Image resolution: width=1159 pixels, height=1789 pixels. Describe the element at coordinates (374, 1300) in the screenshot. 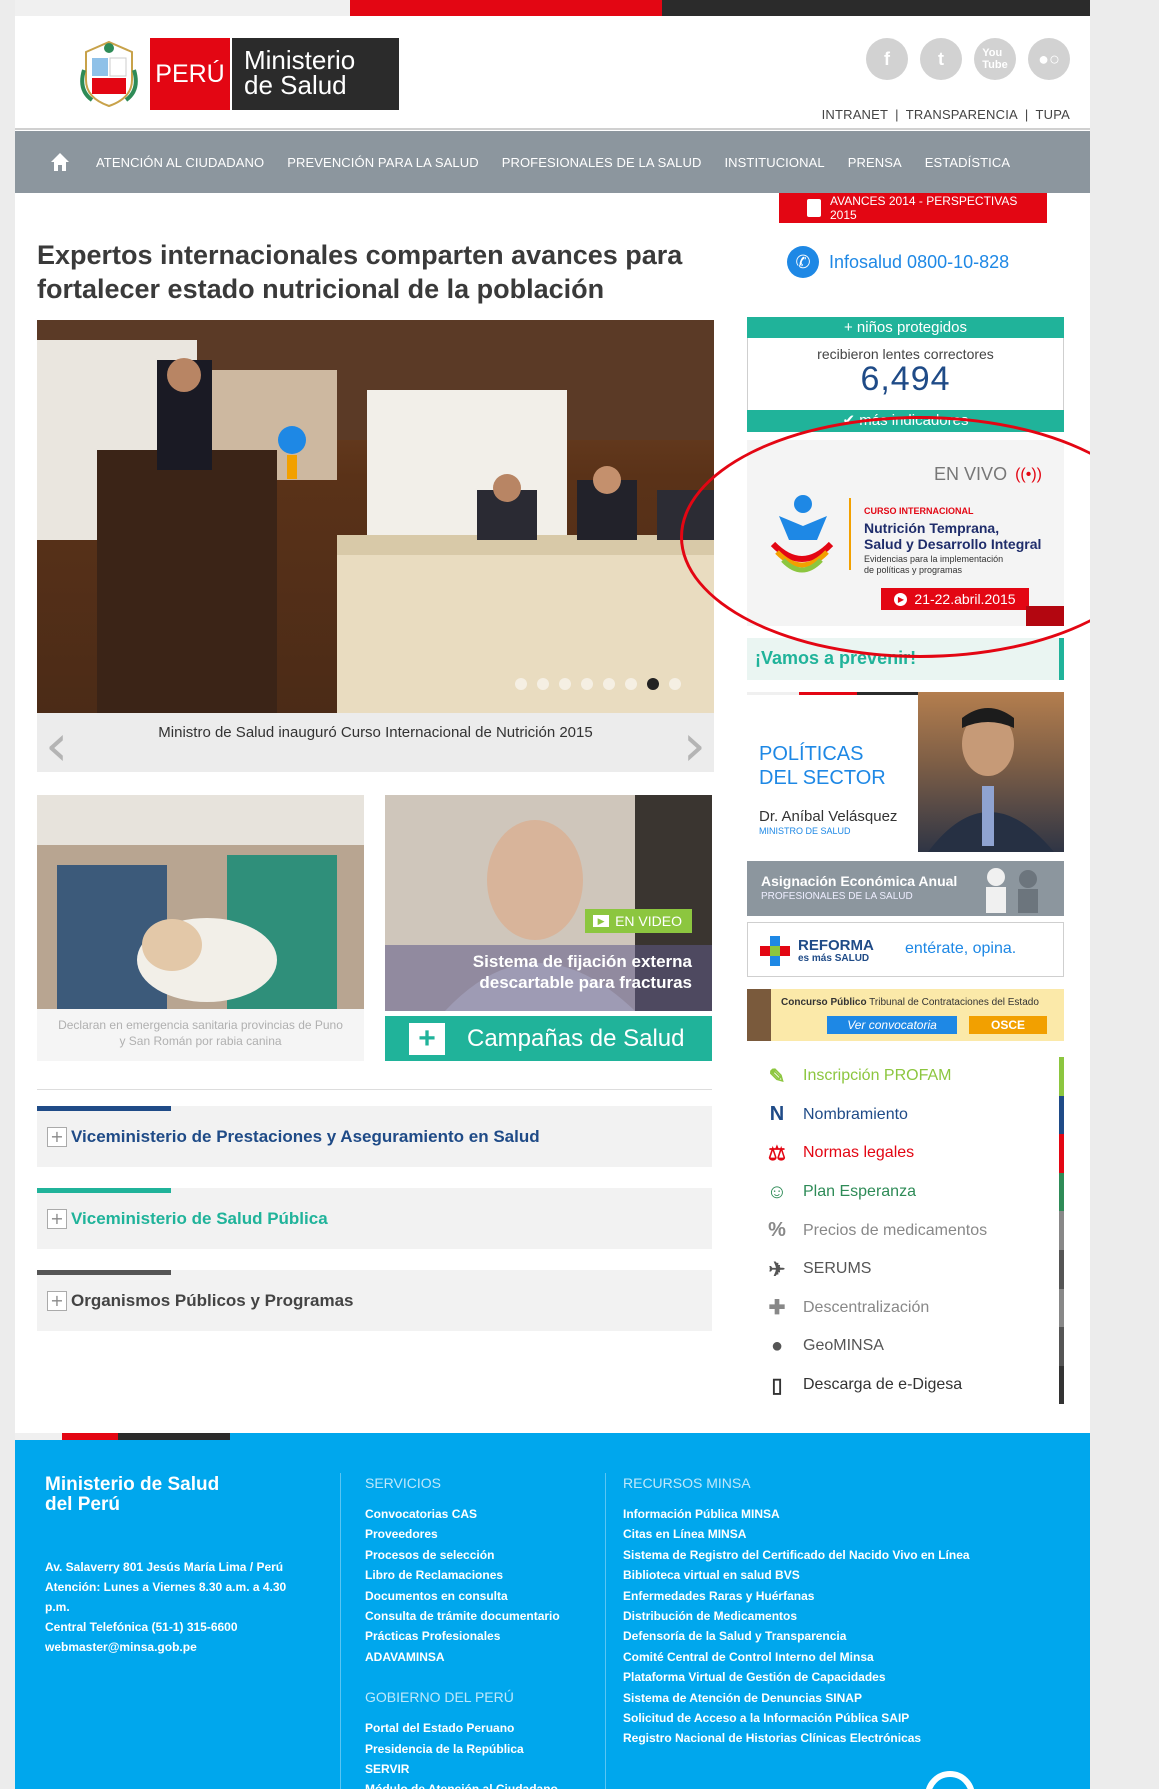

I see `accordion-organismos-publicos: + Organismos Públicos y Programas` at that location.